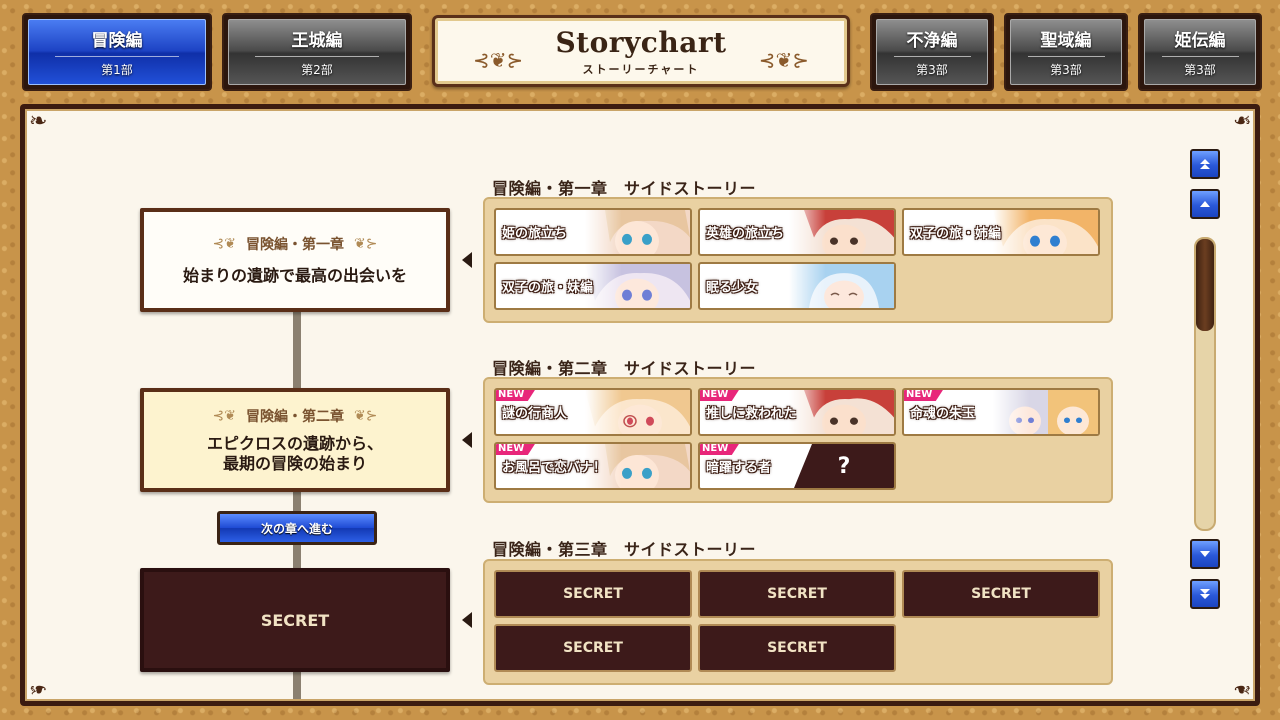 The image size is (1280, 720). I want to click on side-story-card: NEW 謎の行商人, so click(593, 412).